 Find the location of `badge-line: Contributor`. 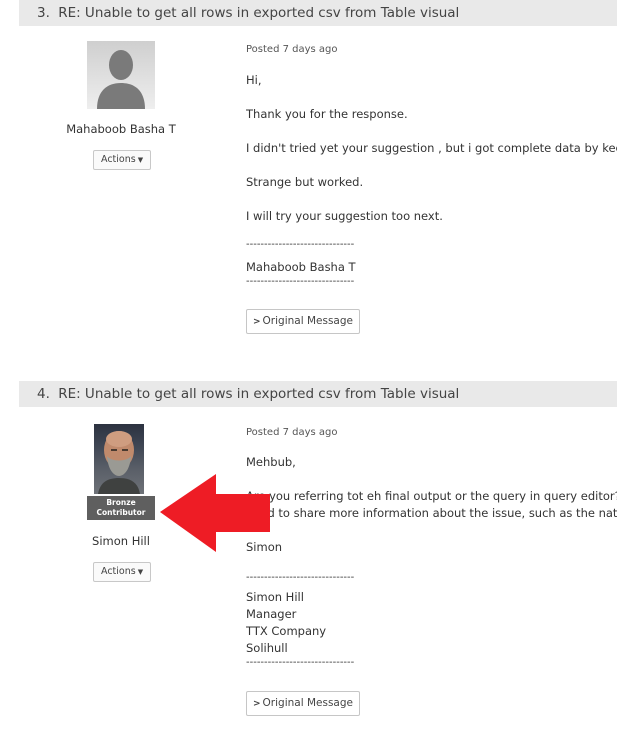

badge-line: Contributor is located at coordinates (121, 512).